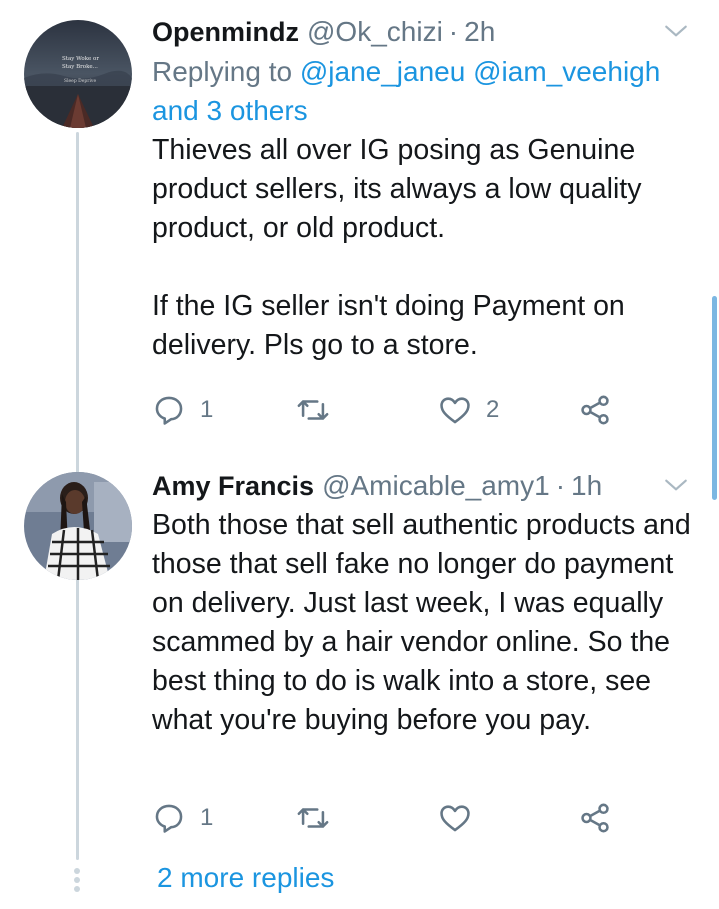  What do you see at coordinates (566, 71) in the screenshot?
I see `mention-link: @iam_veehigh` at bounding box center [566, 71].